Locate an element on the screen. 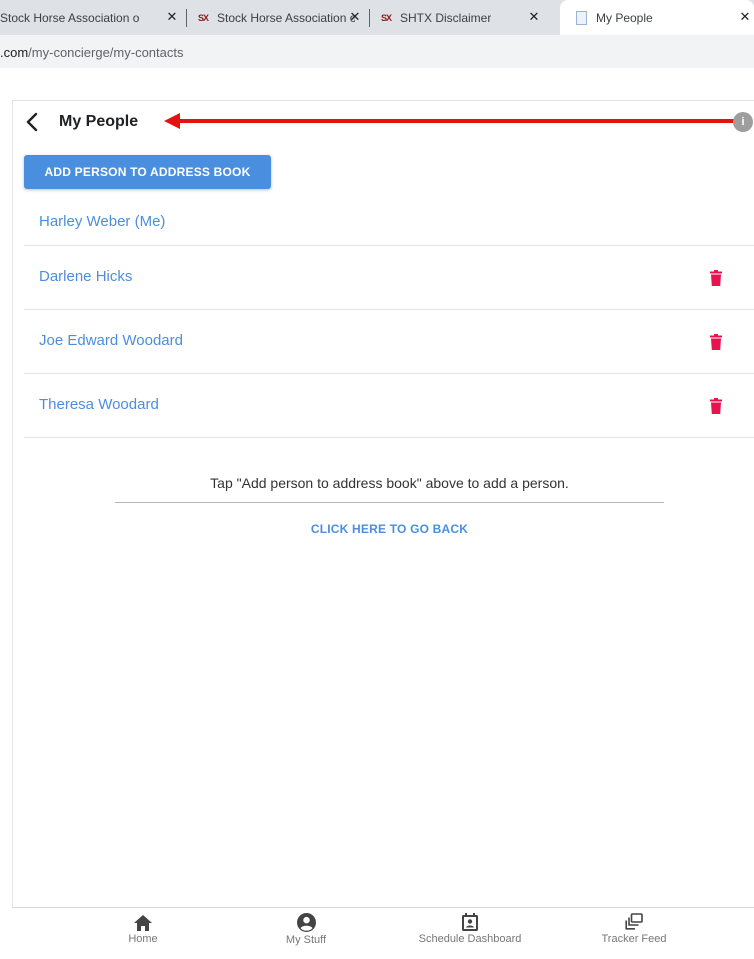 This screenshot has width=754, height=959. browser-tab-2: SX Stock Horse Association o ✕ is located at coordinates (277, 17).